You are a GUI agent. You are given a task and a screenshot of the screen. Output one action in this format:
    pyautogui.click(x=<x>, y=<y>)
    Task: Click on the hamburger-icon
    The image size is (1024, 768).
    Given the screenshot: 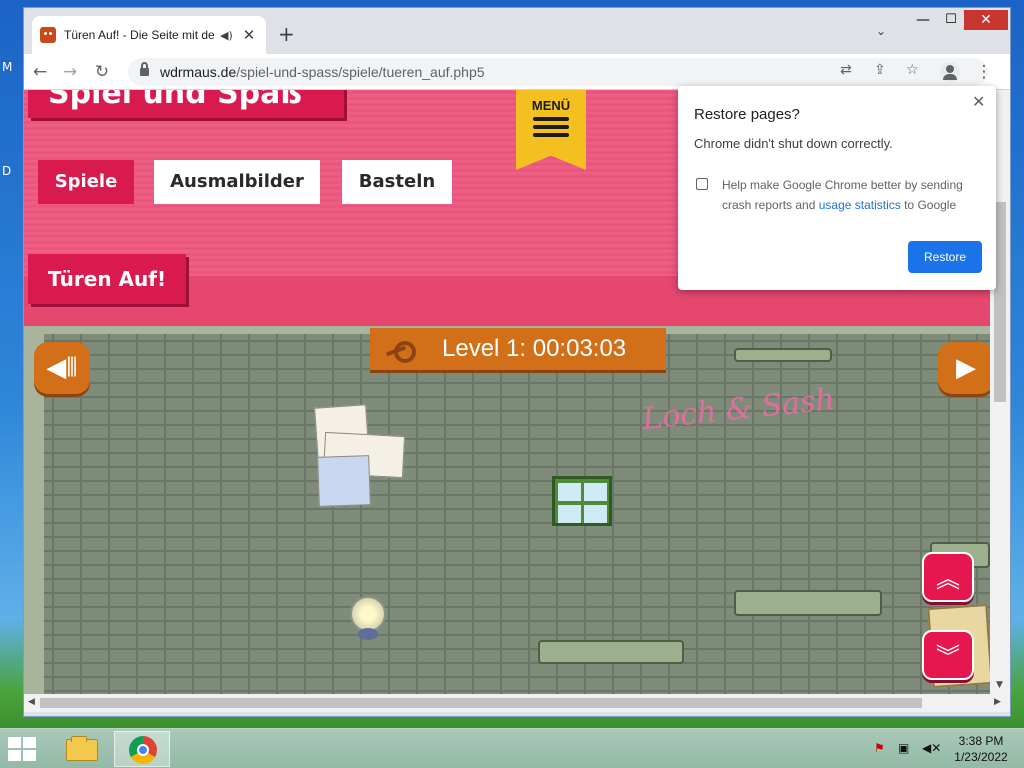 What is the action you would take?
    pyautogui.click(x=551, y=127)
    